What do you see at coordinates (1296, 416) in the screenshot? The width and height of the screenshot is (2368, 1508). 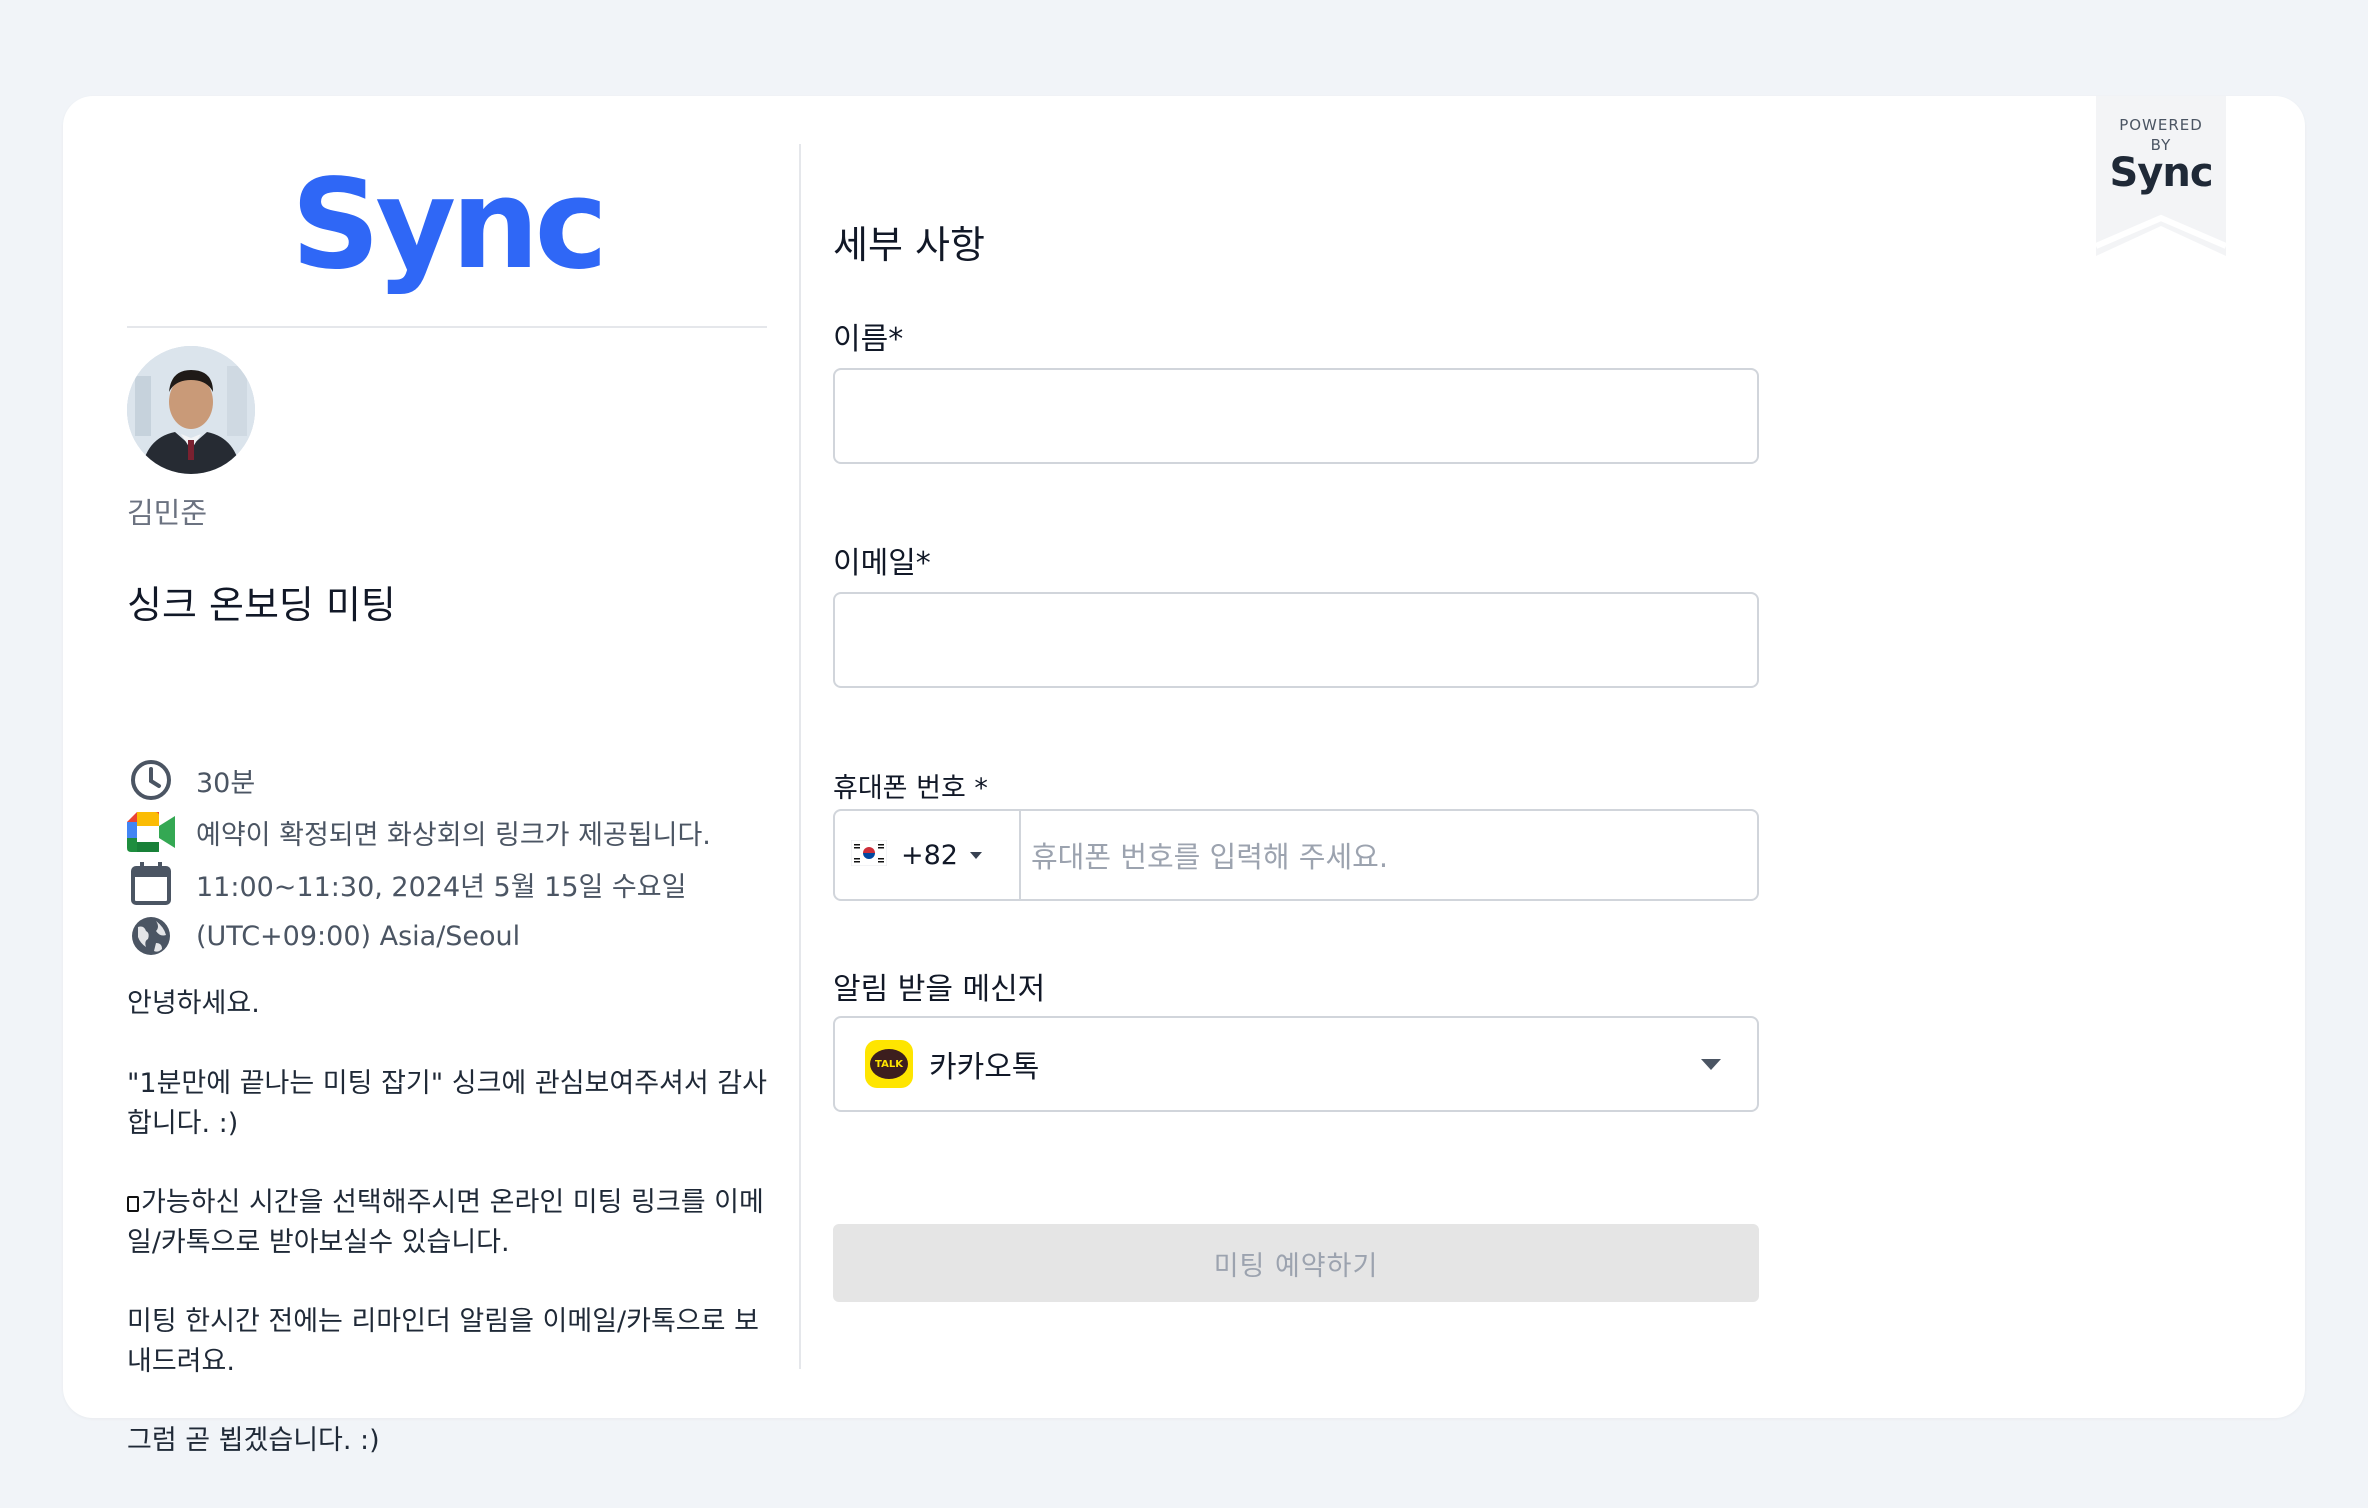 I see `name-input` at bounding box center [1296, 416].